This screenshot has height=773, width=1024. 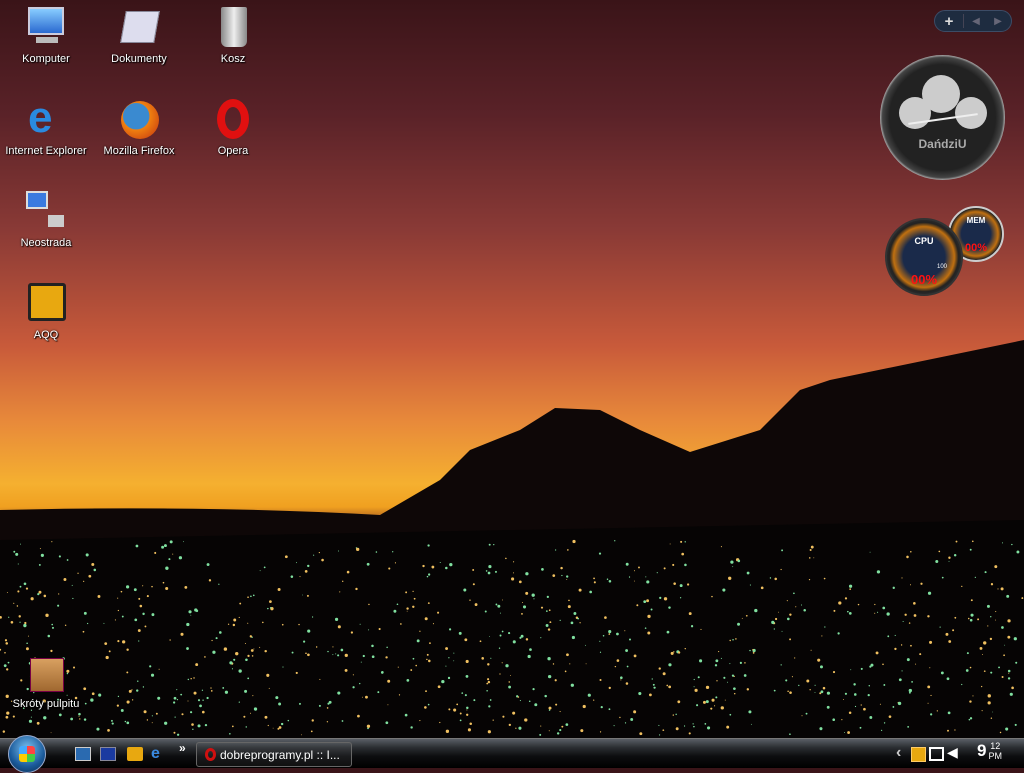 I want to click on show-desktop-icon, so click(x=83, y=754).